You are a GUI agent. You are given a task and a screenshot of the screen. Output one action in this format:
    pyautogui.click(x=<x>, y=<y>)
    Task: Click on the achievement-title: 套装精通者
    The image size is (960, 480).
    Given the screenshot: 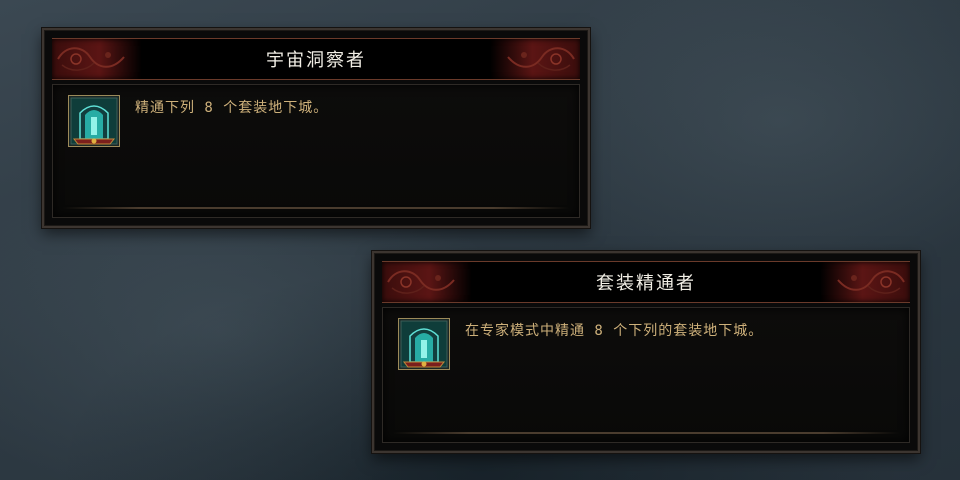 What is the action you would take?
    pyautogui.click(x=646, y=283)
    